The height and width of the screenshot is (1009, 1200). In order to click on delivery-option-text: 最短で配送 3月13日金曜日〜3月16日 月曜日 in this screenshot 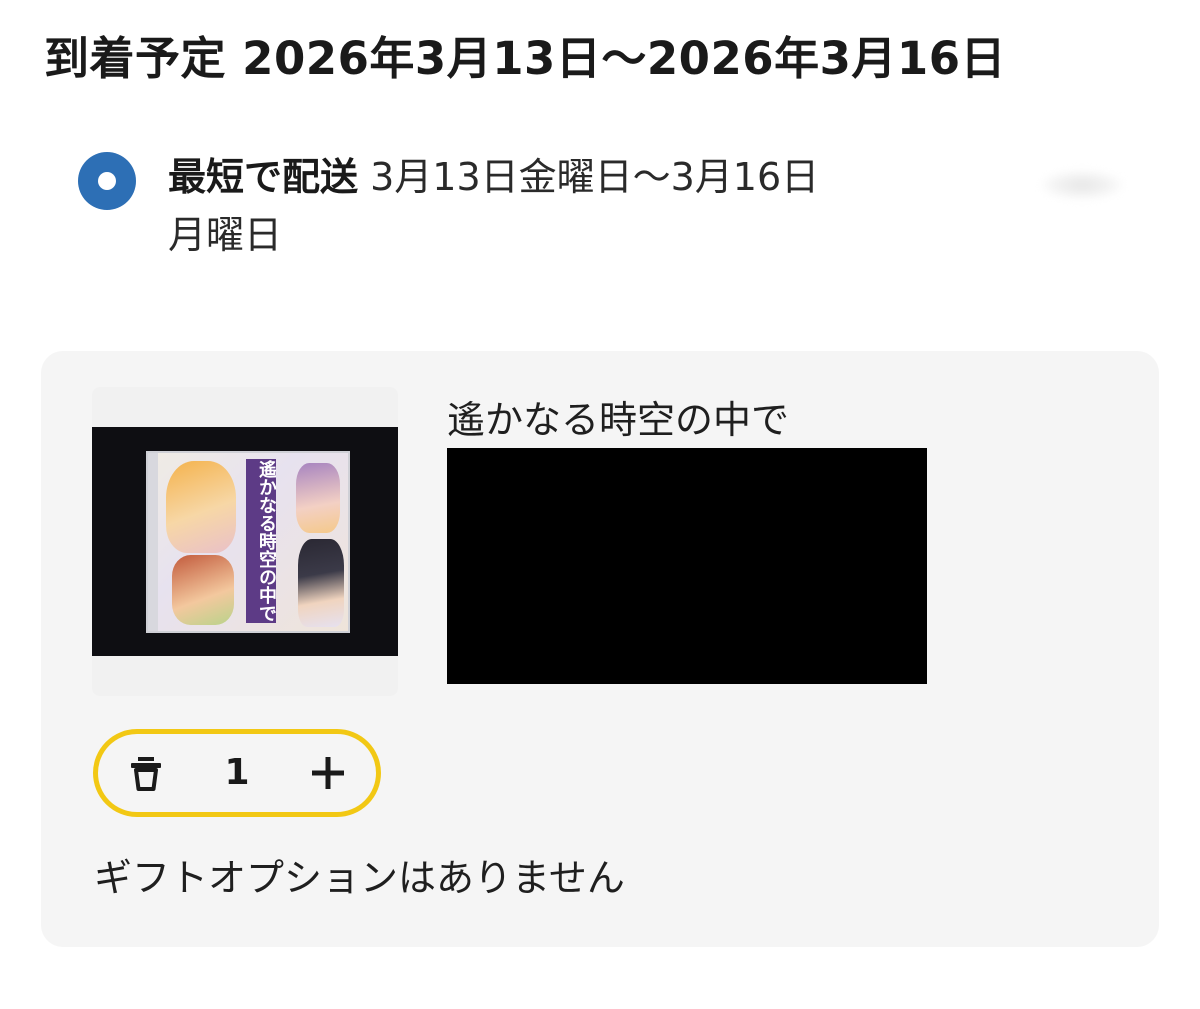, I will do `click(568, 206)`.